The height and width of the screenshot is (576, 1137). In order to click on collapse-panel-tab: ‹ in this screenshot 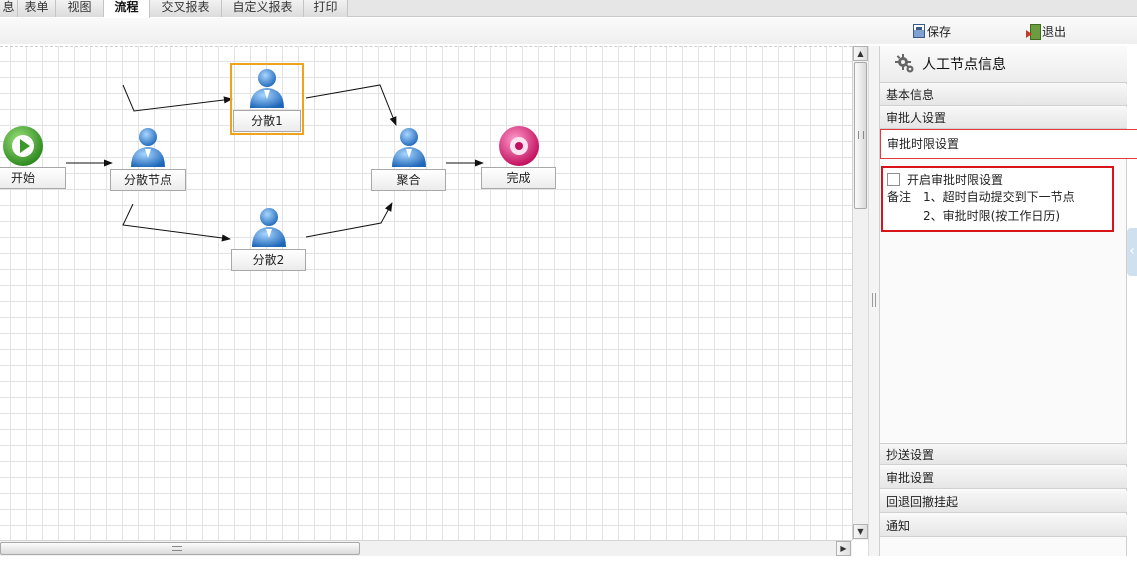, I will do `click(1132, 252)`.